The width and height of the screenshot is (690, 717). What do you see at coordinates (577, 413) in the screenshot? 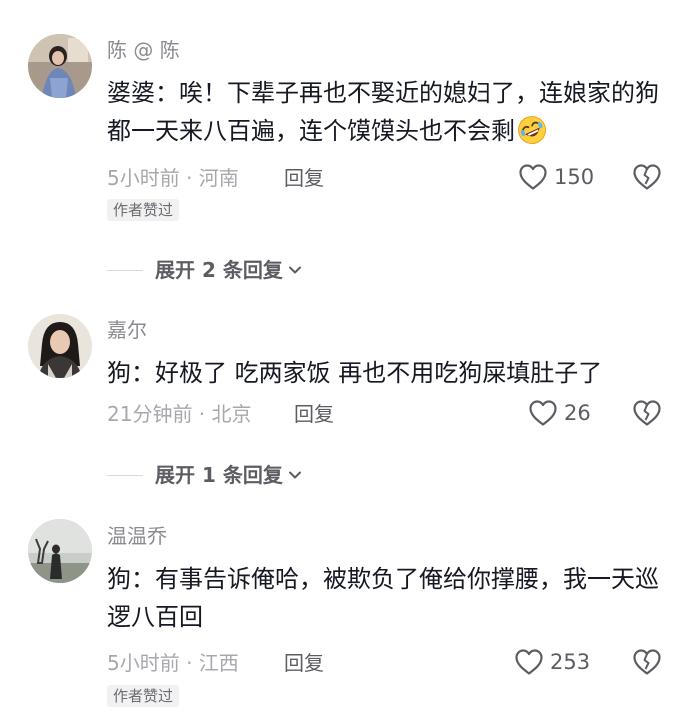
I see `like-count: 26` at bounding box center [577, 413].